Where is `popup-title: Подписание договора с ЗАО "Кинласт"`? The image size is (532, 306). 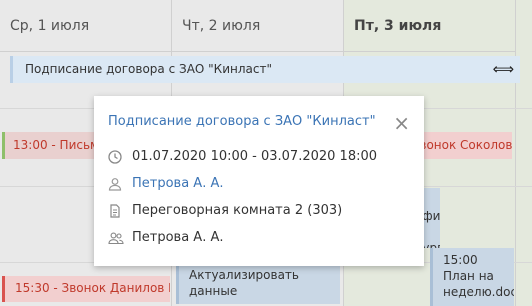
popup-title: Подписание договора с ЗАО "Кинласт" is located at coordinates (266, 121).